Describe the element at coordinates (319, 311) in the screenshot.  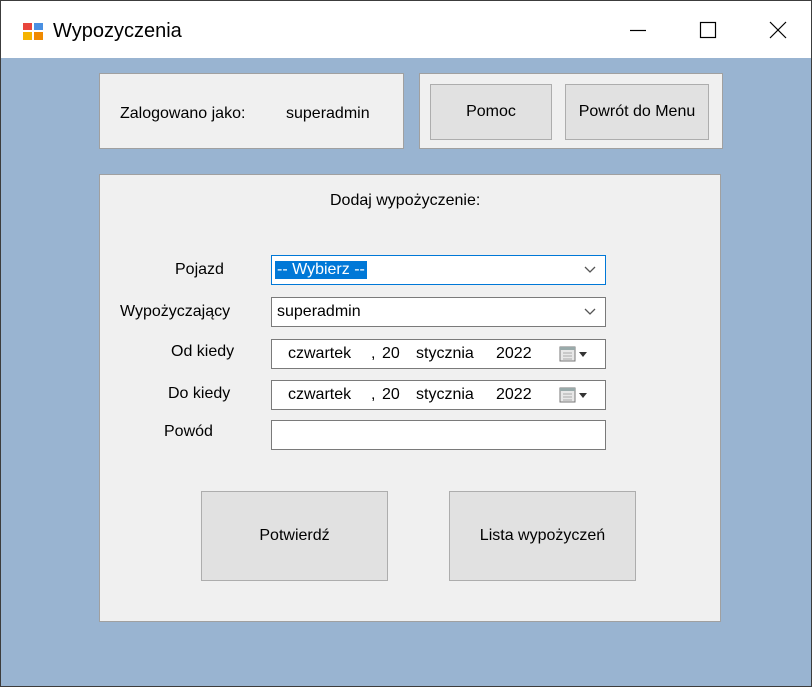
I see `borrower-select-value: superadmin` at that location.